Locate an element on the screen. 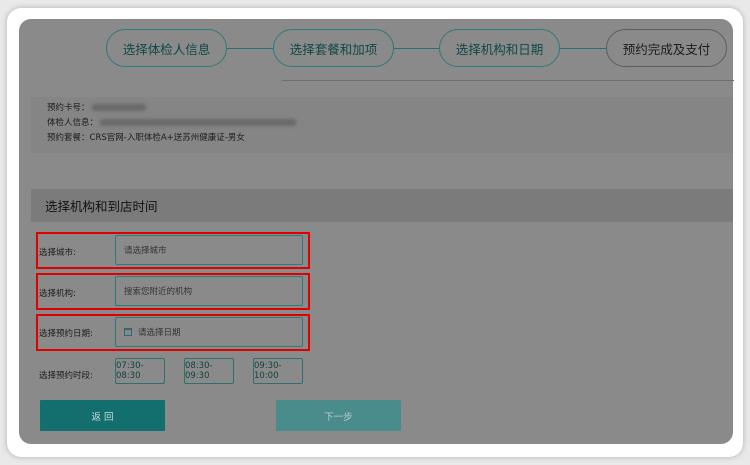 The height and width of the screenshot is (465, 750). time-label: 选择预约时段: is located at coordinates (66, 376).